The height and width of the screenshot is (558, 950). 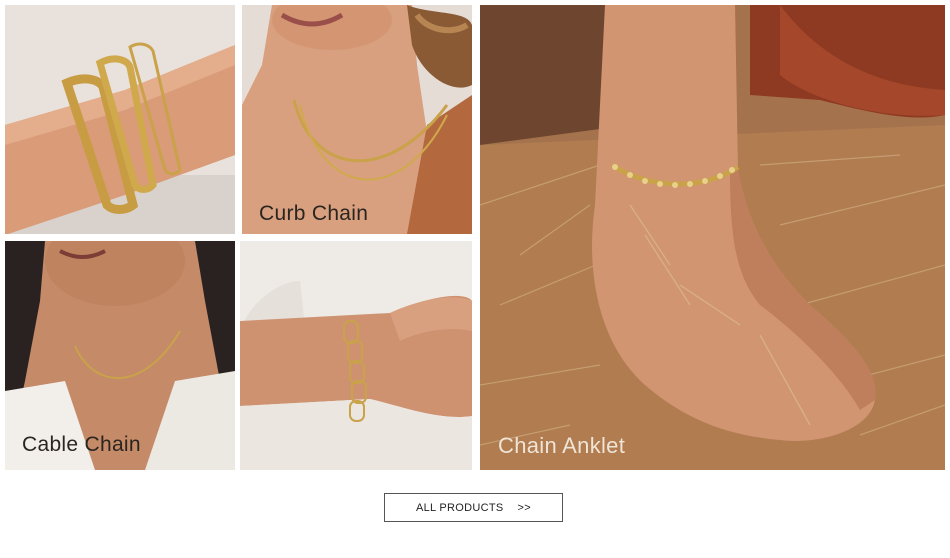 What do you see at coordinates (524, 507) in the screenshot?
I see `double-chevron-right-icon: >>` at bounding box center [524, 507].